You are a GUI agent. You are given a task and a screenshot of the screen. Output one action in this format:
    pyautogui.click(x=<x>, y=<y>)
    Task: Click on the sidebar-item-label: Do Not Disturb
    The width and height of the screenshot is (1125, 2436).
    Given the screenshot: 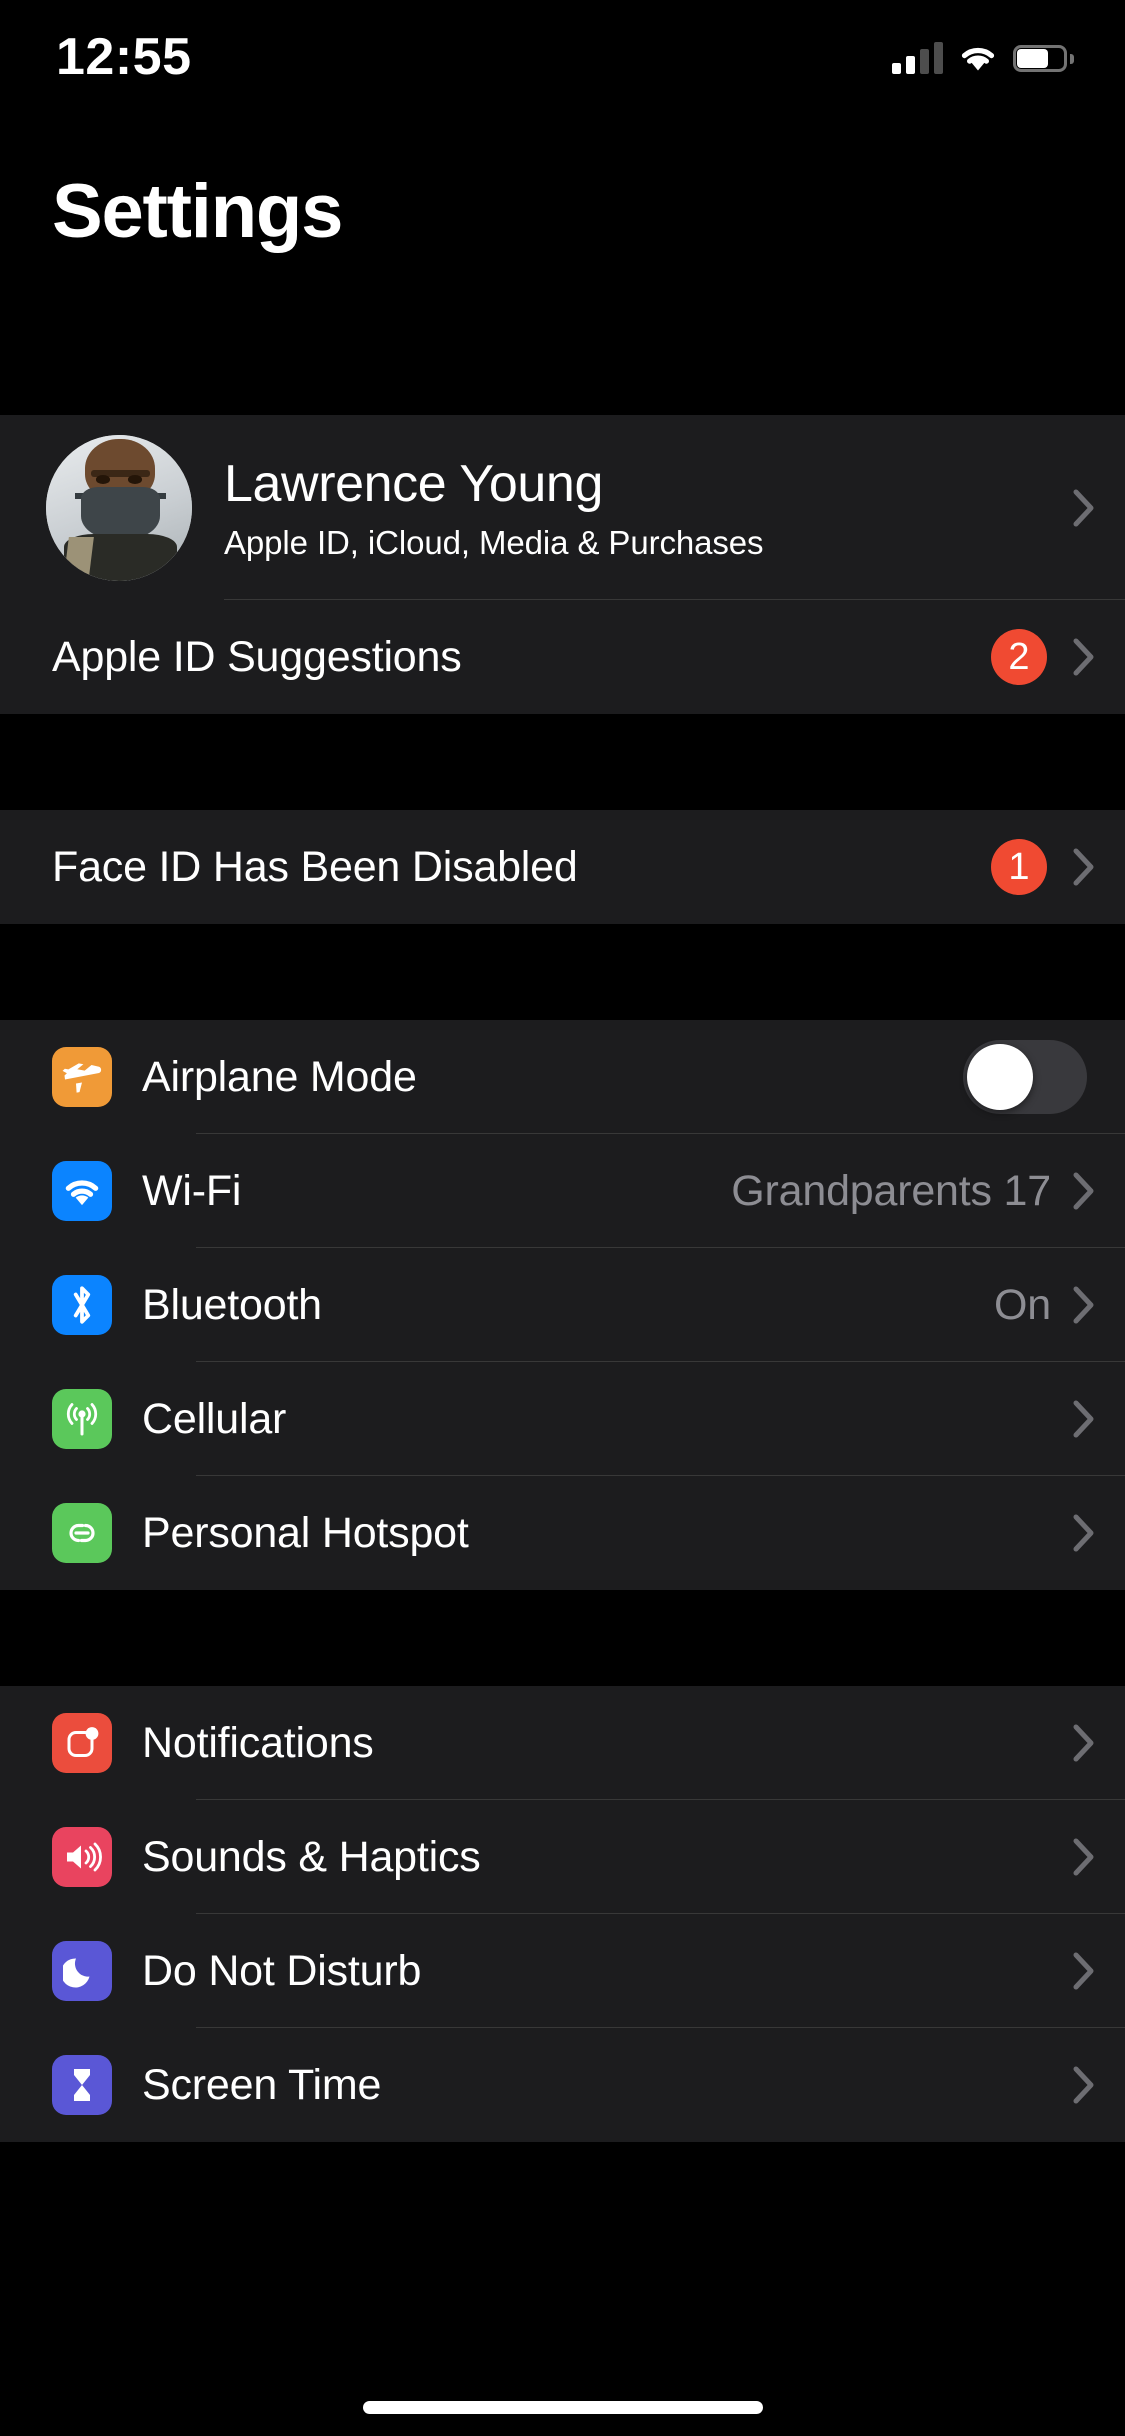 What is the action you would take?
    pyautogui.click(x=282, y=1970)
    